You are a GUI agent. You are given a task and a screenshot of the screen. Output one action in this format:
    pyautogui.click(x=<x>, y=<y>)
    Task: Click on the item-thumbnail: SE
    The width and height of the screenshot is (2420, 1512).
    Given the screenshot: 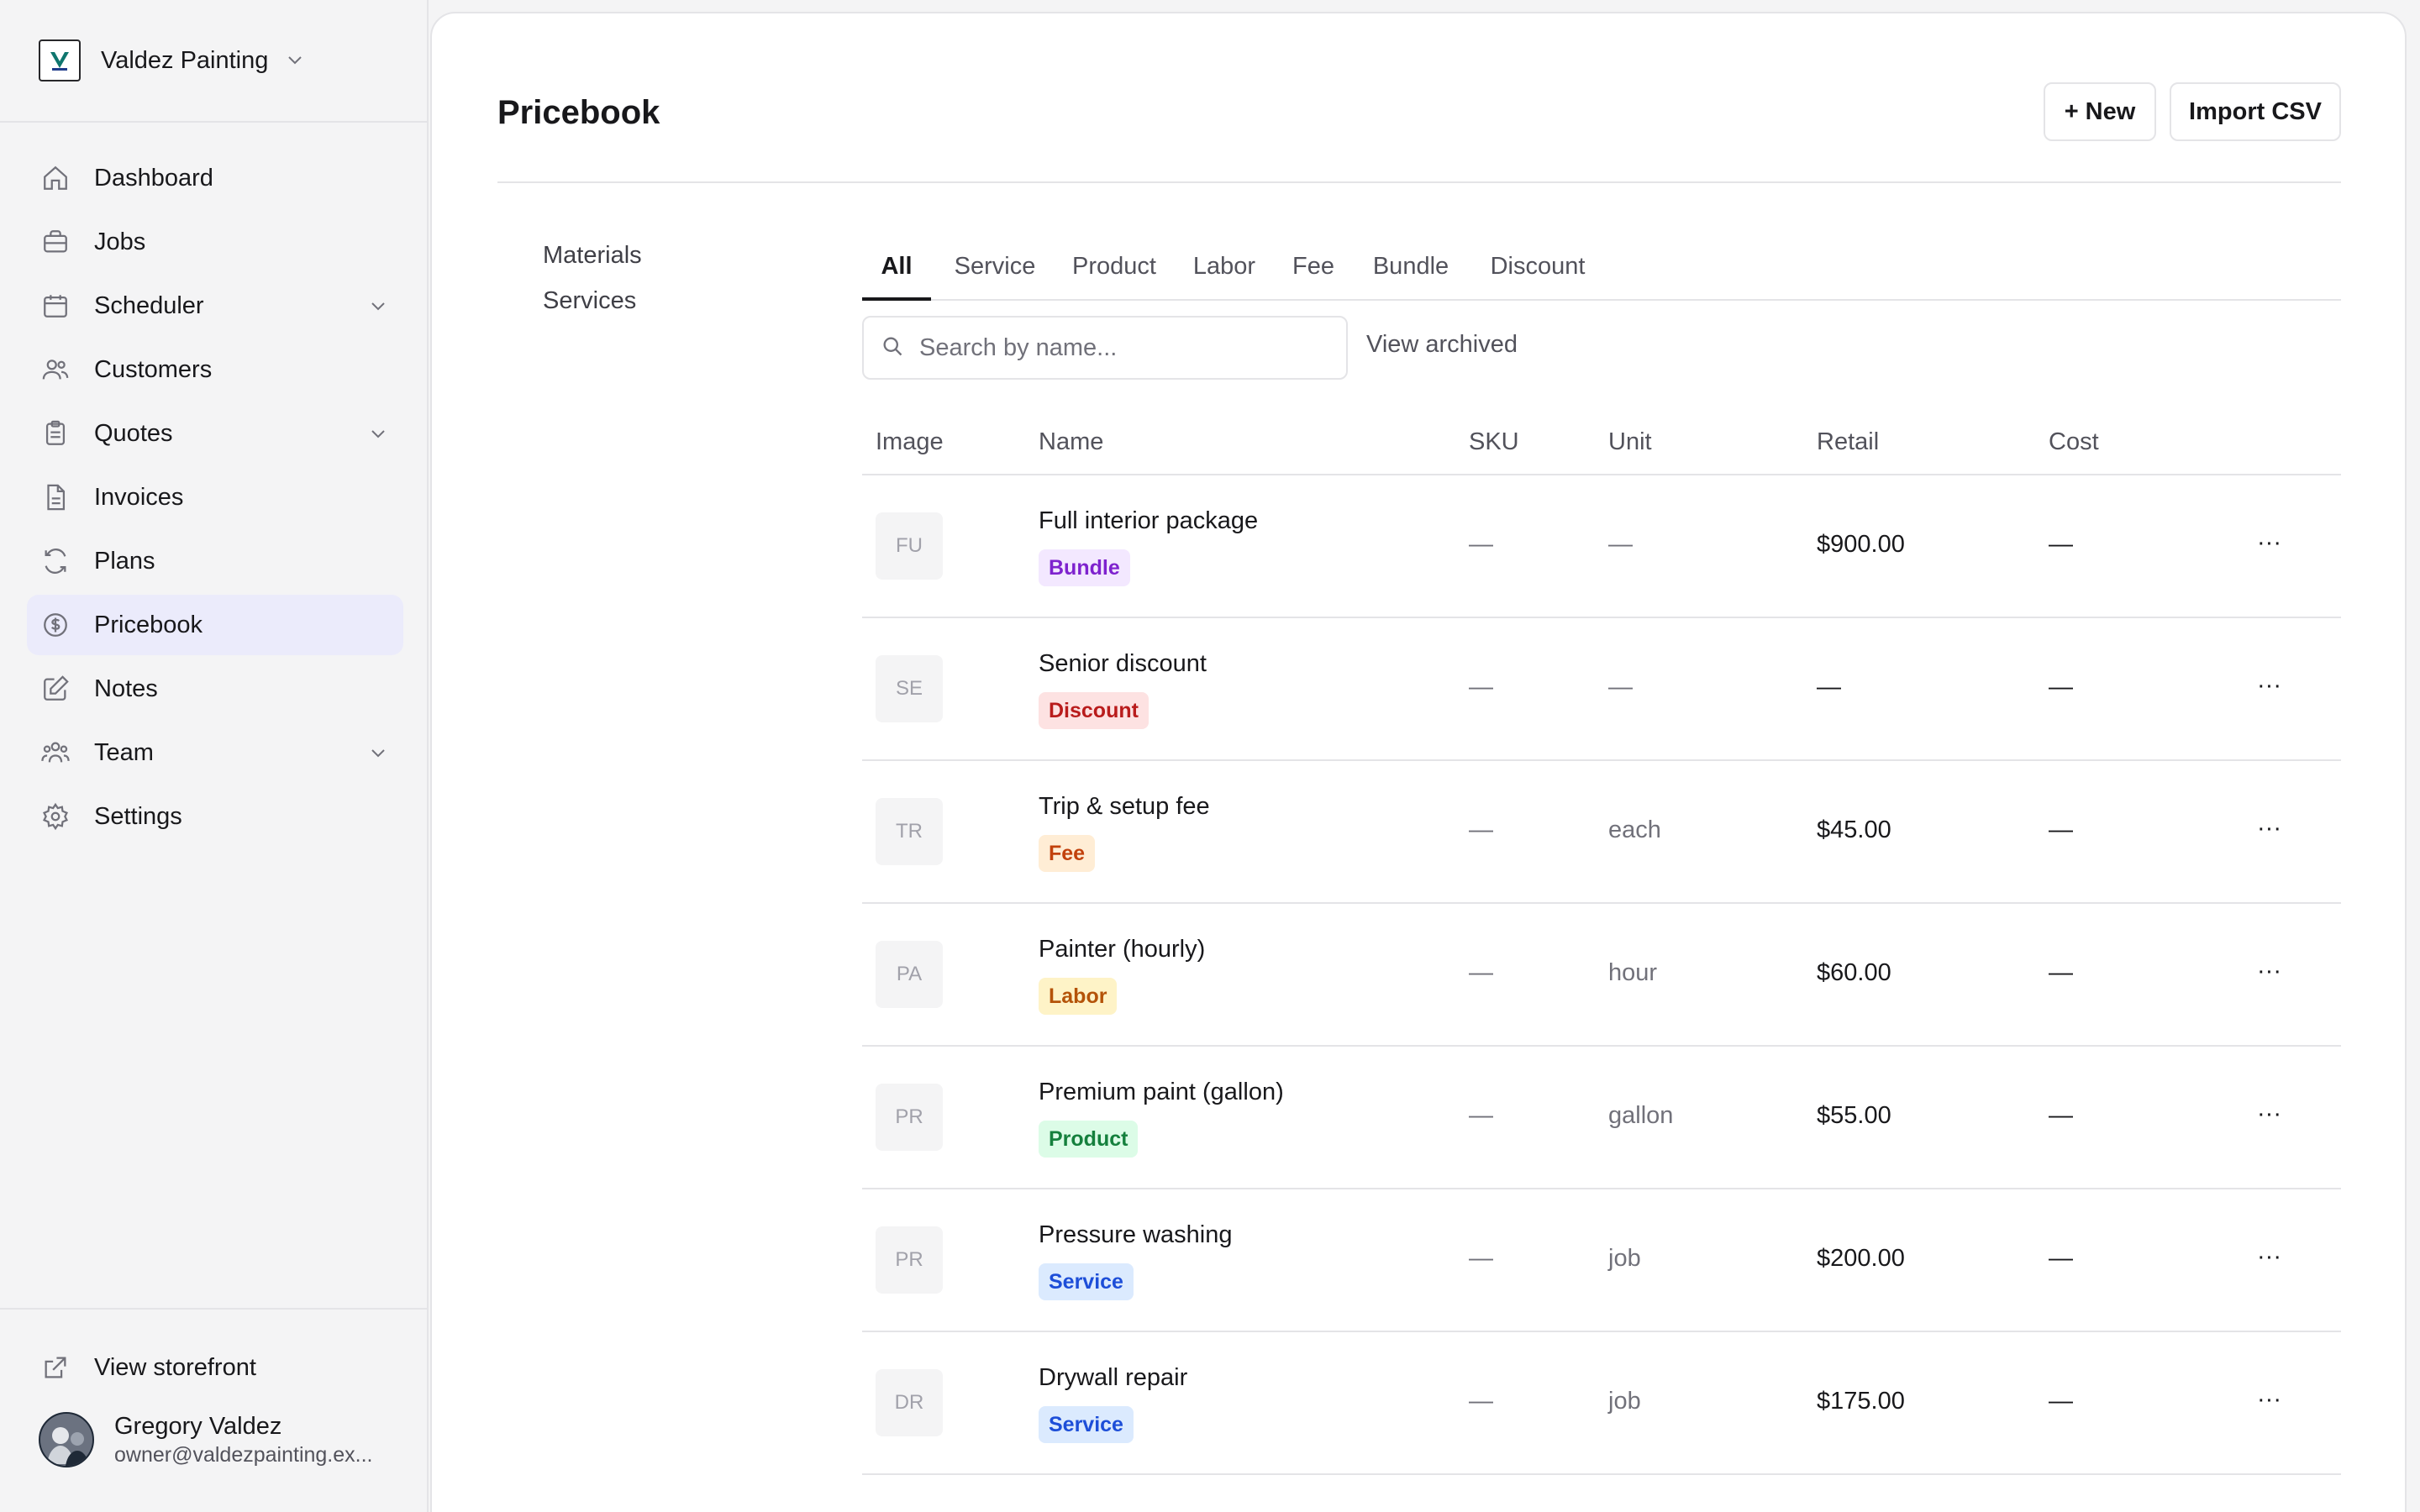 What is the action you would take?
    pyautogui.click(x=909, y=688)
    